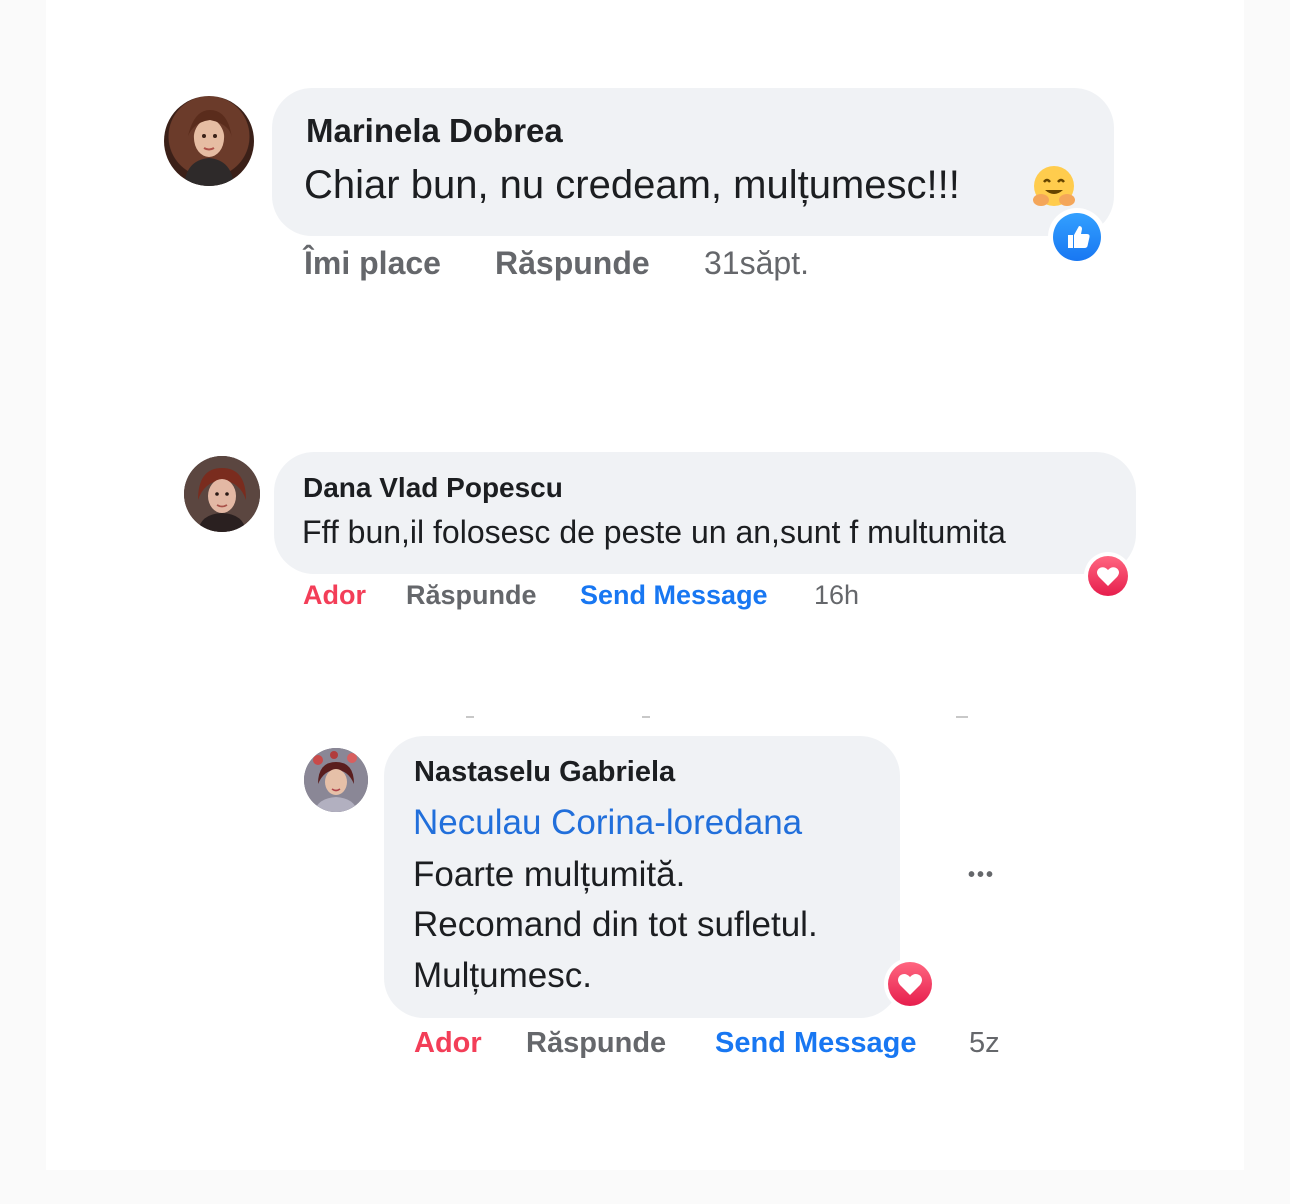 The width and height of the screenshot is (1290, 1204). What do you see at coordinates (433, 488) in the screenshot?
I see `comment-author: Dana Vlad Popescu` at bounding box center [433, 488].